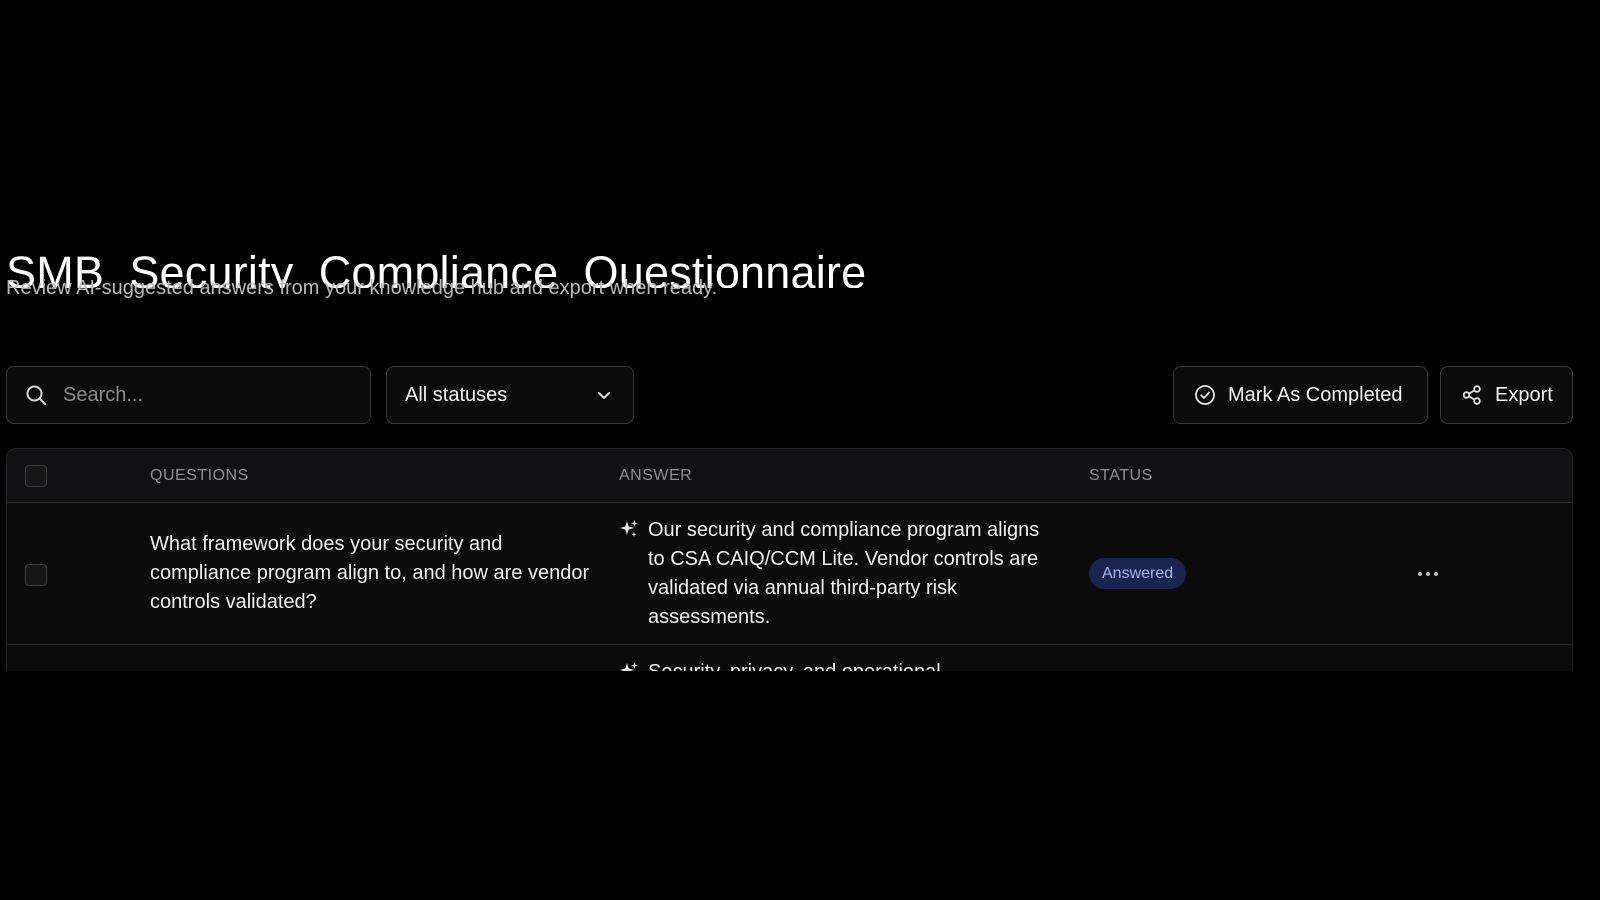 Image resolution: width=1600 pixels, height=900 pixels. Describe the element at coordinates (36, 395) in the screenshot. I see `search-icon` at that location.